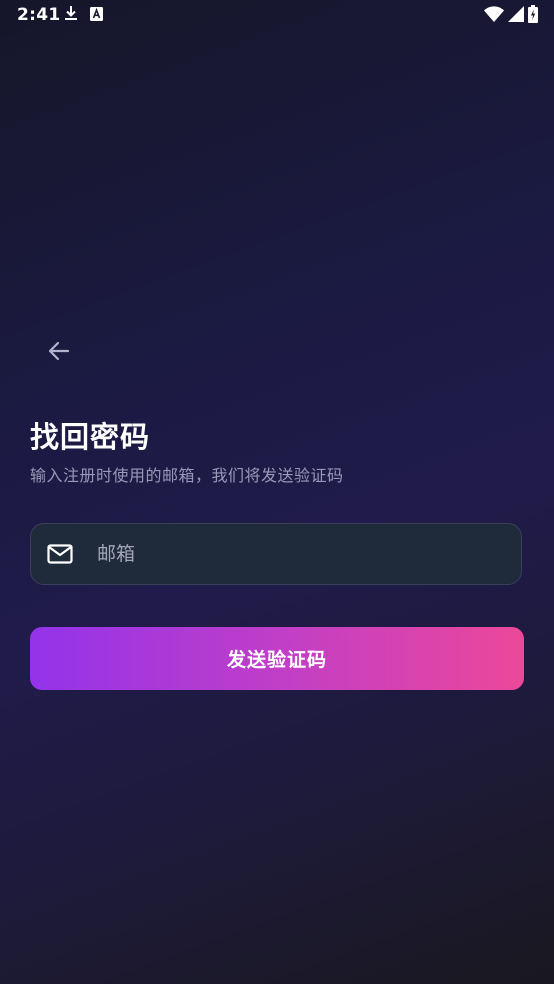  What do you see at coordinates (277, 658) in the screenshot?
I see `send-code-button: 发送验证码` at bounding box center [277, 658].